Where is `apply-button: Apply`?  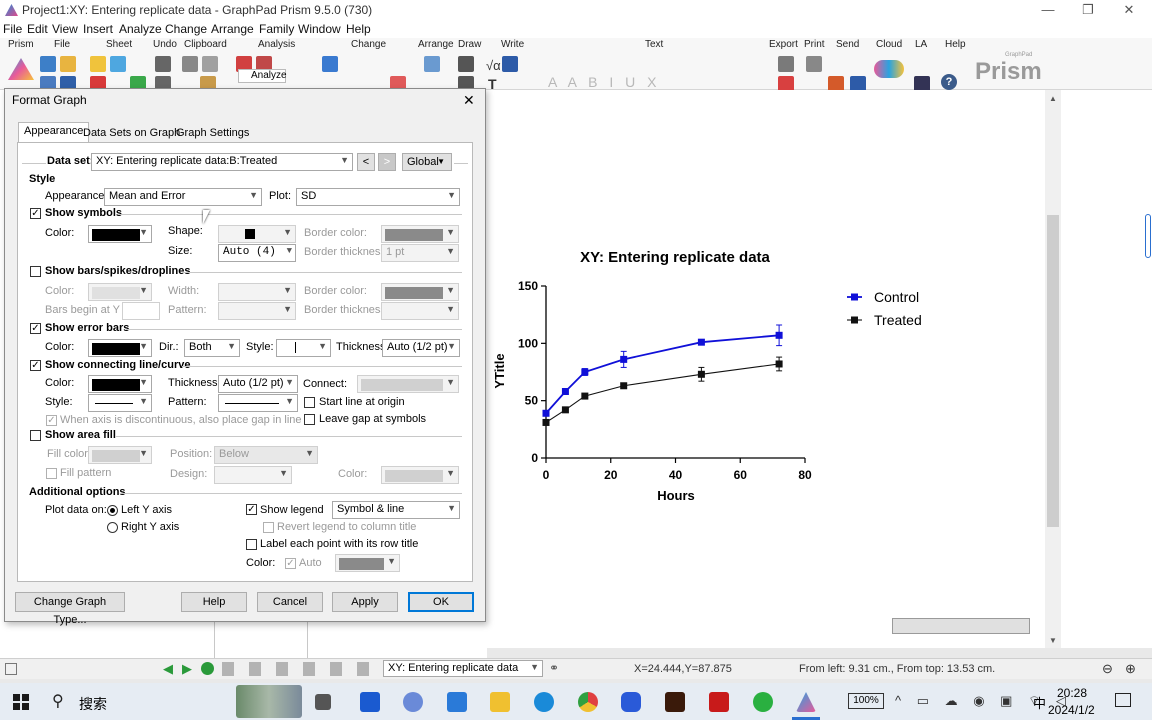
apply-button: Apply is located at coordinates (365, 602).